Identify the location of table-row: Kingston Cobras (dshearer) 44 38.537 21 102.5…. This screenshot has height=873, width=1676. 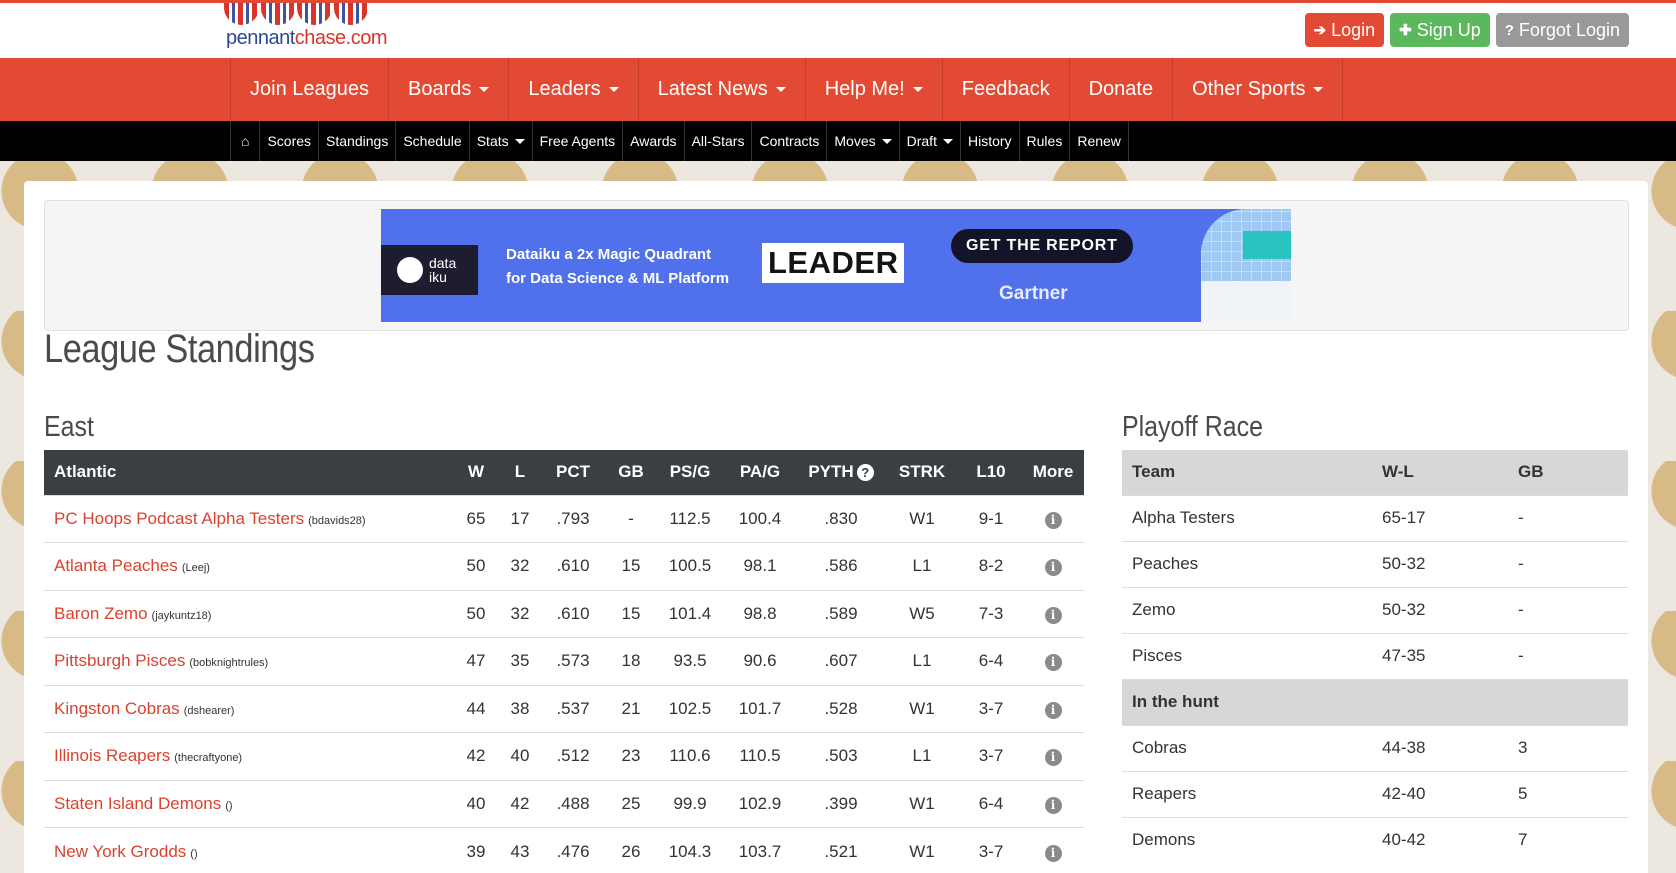
(564, 708).